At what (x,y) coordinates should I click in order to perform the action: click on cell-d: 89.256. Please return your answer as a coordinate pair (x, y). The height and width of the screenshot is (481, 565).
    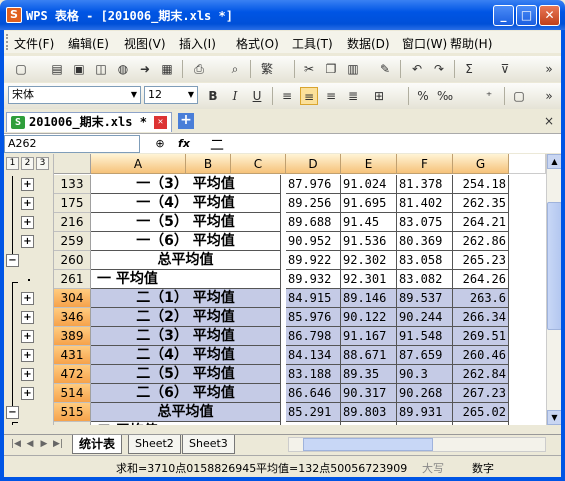
    Looking at the image, I should click on (313, 203).